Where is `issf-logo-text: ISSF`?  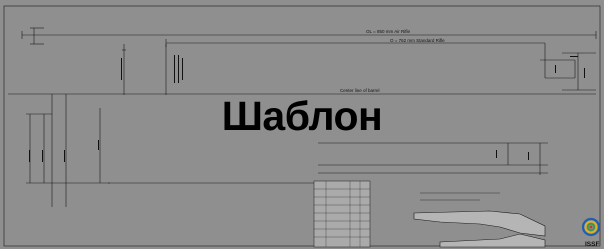 issf-logo-text: ISSF is located at coordinates (592, 244).